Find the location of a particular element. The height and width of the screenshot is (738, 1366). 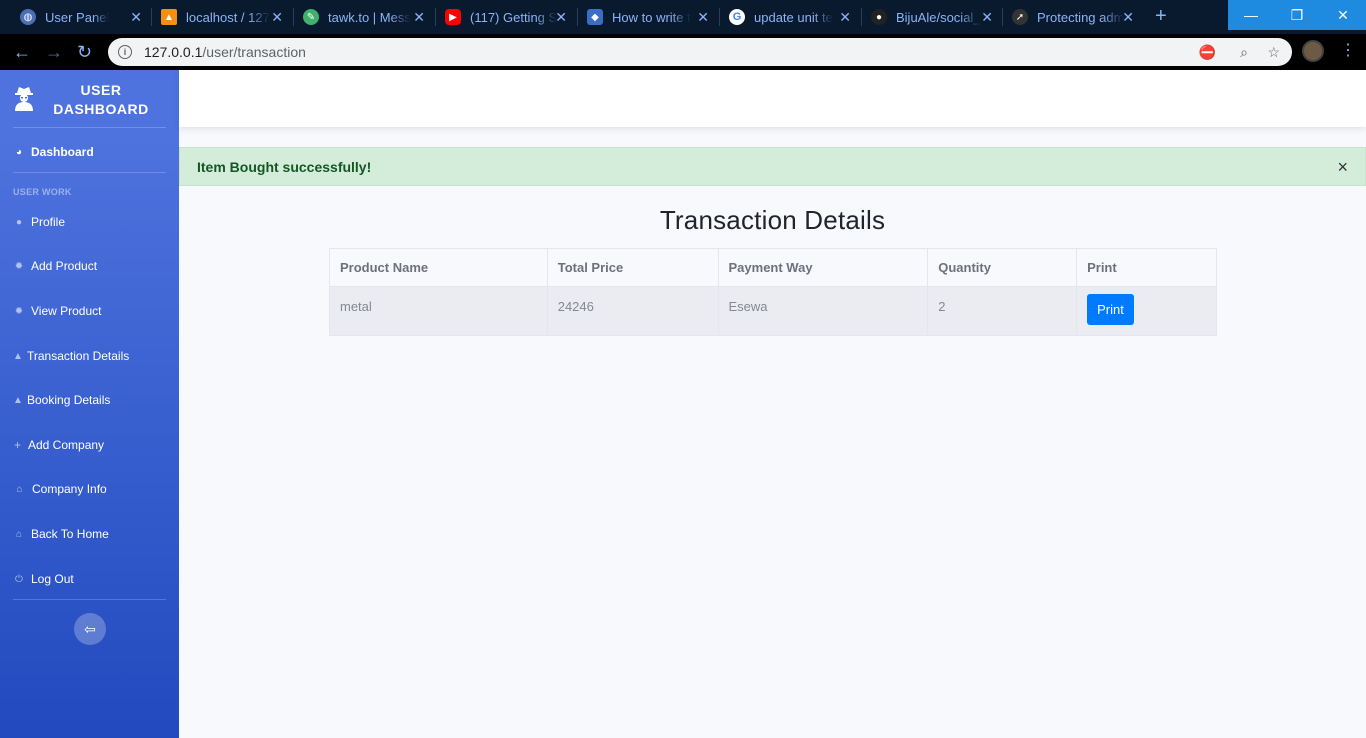

sidebar-brand: USER DASHBOARD is located at coordinates (89, 99).